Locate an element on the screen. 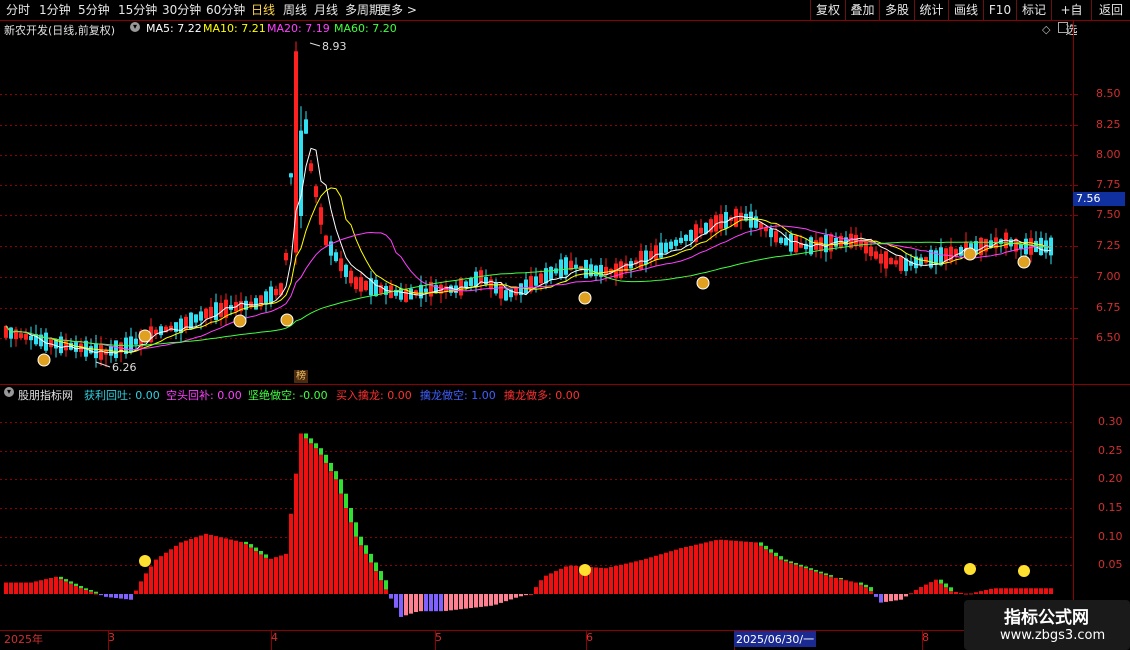  main-y-tick: 7.75 is located at coordinates (1108, 184).